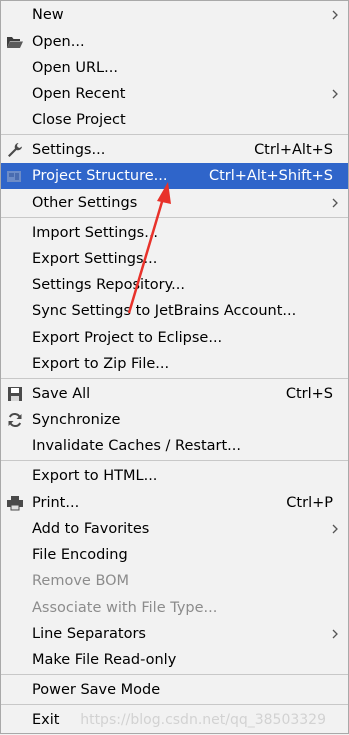  Describe the element at coordinates (203, 720) in the screenshot. I see `watermark: https://blog.csdn.net/qq_38503329` at that location.